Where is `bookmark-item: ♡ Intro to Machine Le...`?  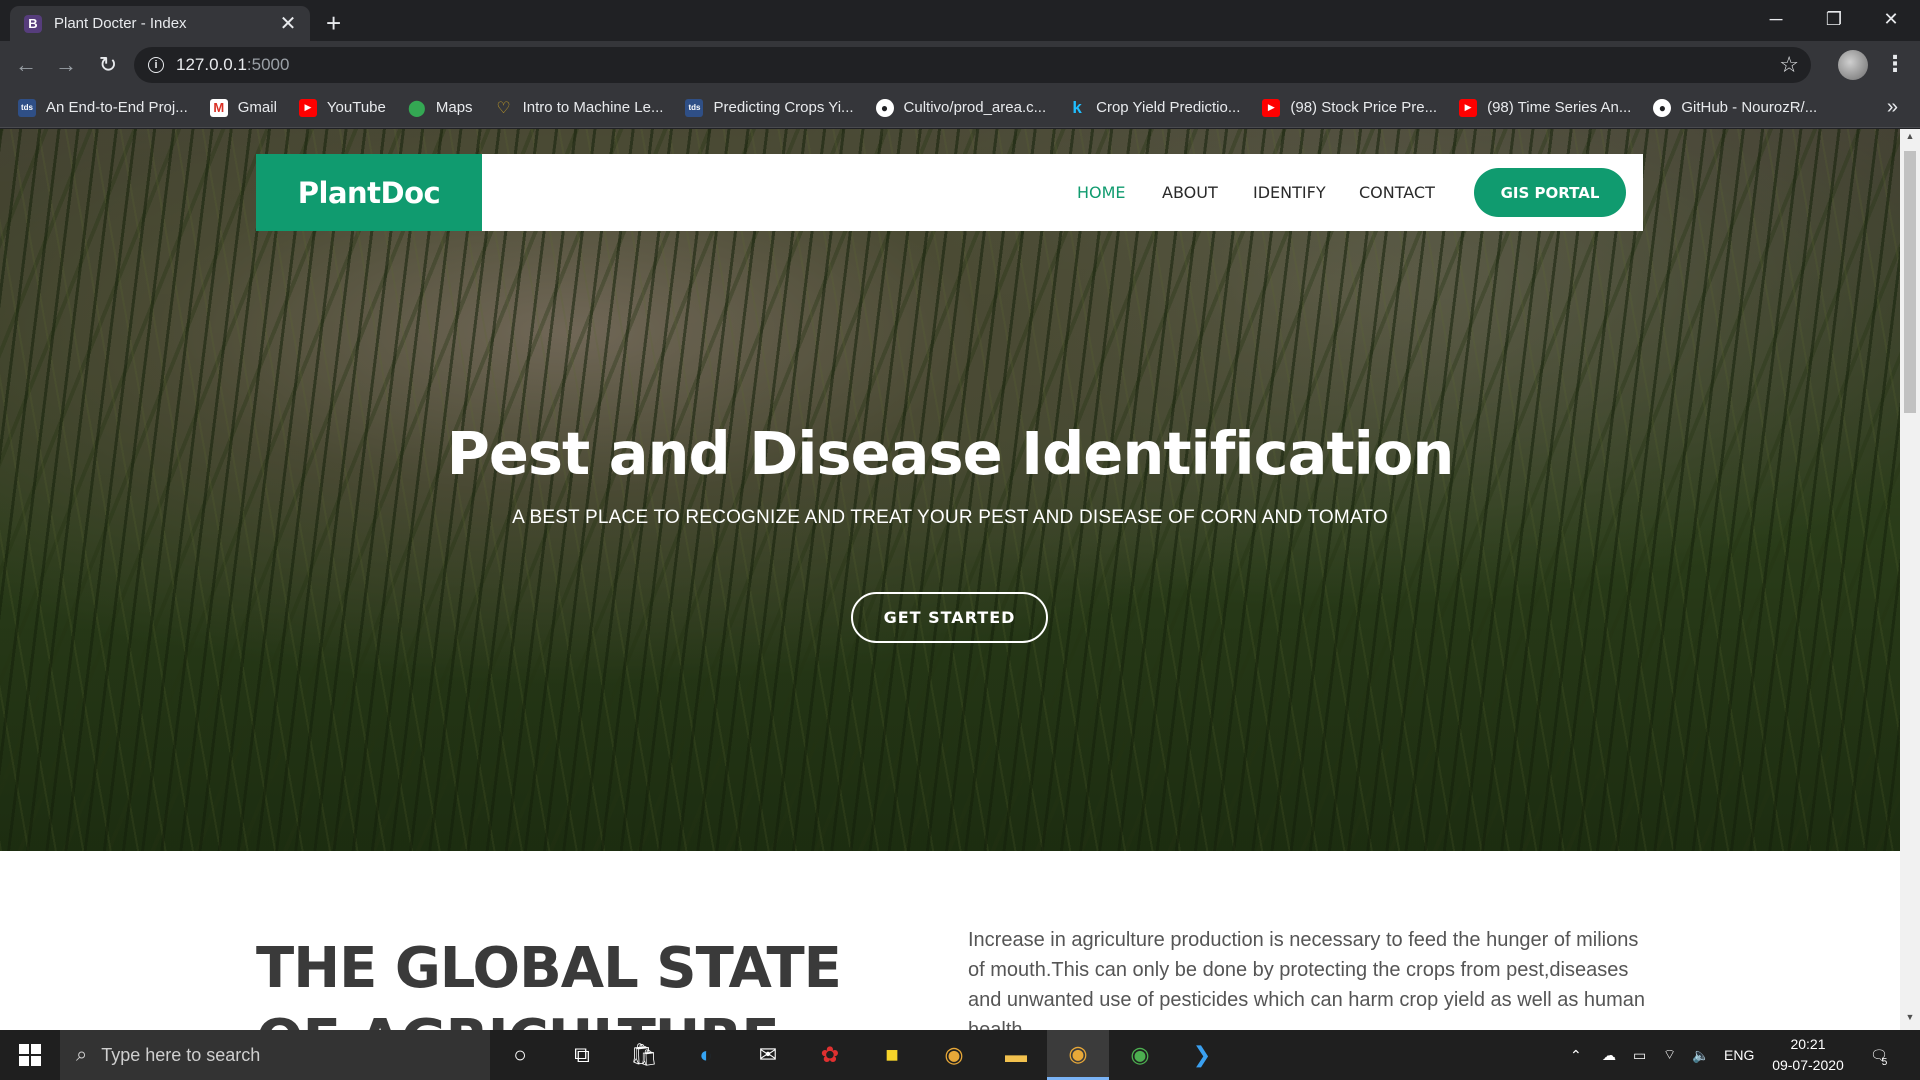 bookmark-item: ♡ Intro to Machine Le... is located at coordinates (579, 108).